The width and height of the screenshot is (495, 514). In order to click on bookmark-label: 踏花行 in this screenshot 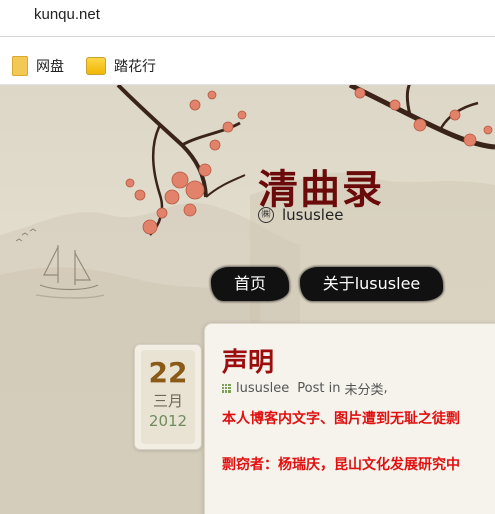, I will do `click(135, 67)`.